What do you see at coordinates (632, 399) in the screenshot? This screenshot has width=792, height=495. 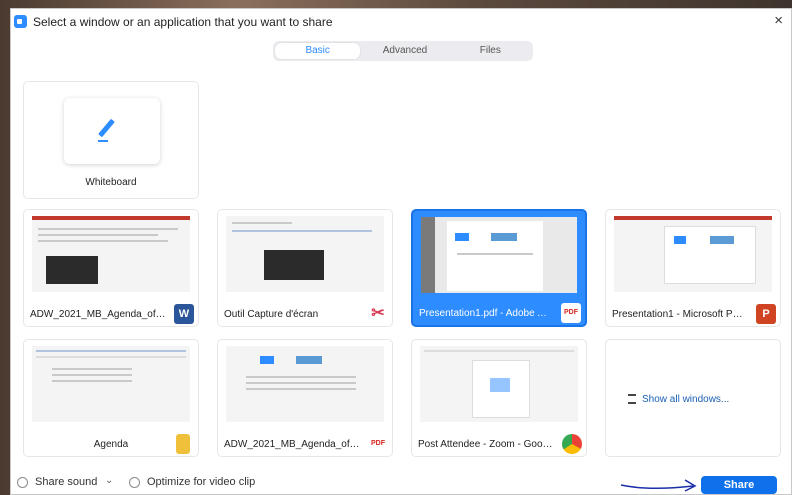 I see `windows-icon` at bounding box center [632, 399].